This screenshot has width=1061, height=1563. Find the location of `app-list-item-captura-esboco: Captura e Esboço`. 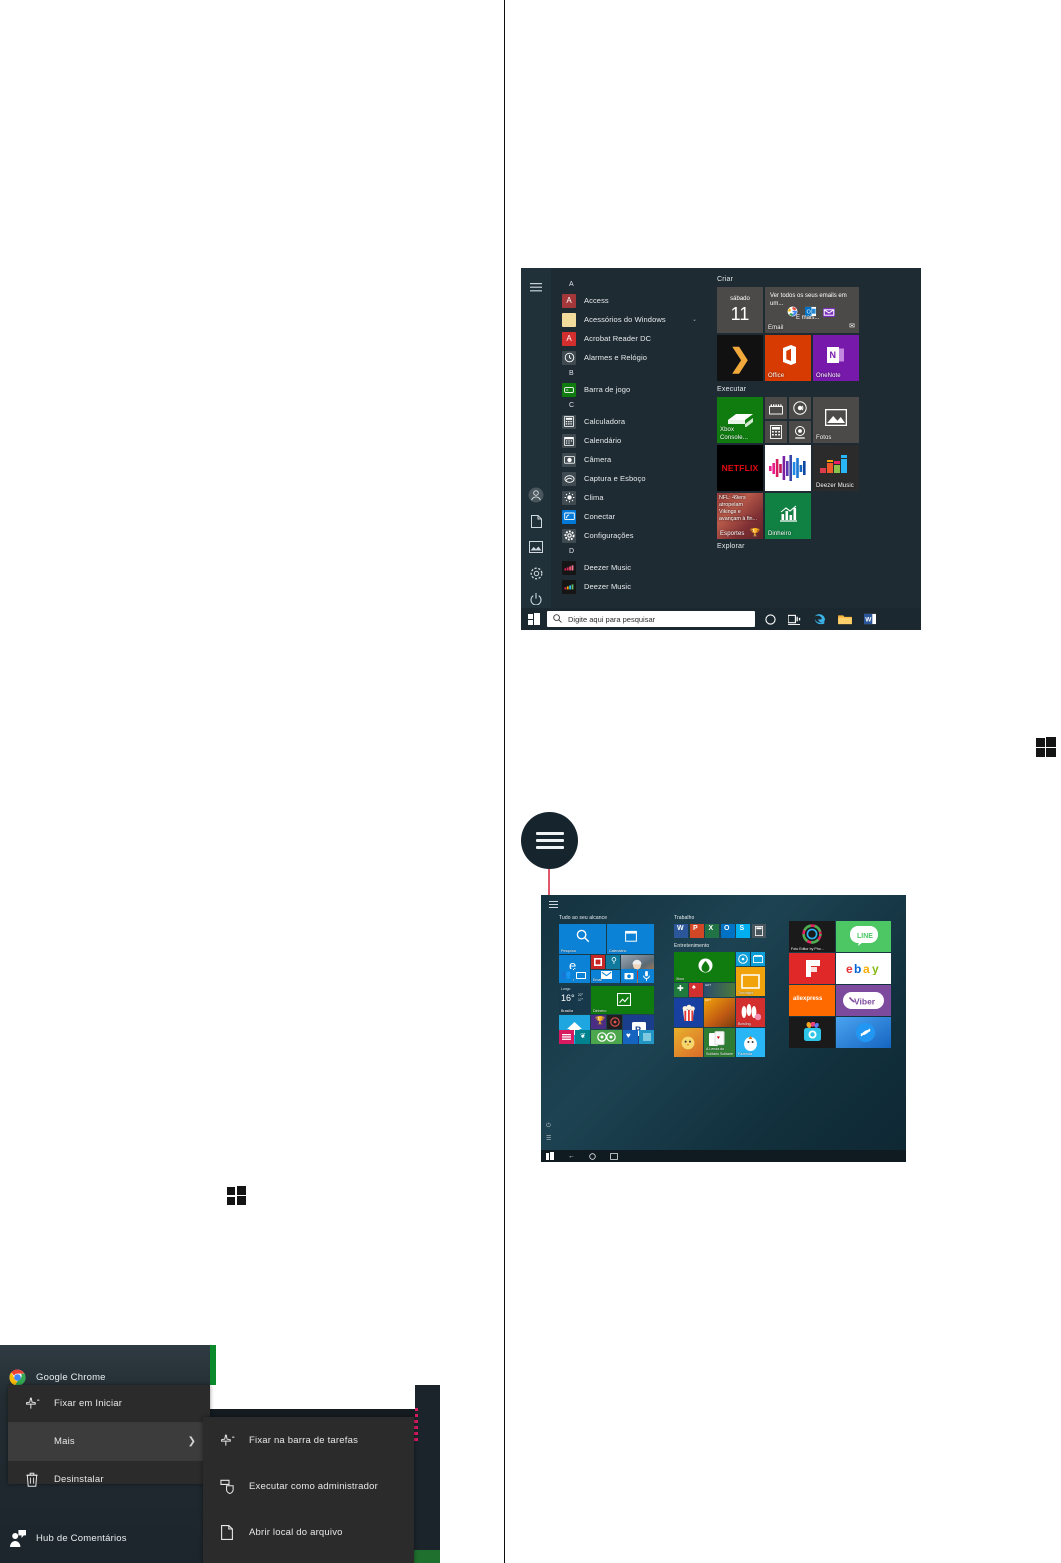

app-list-item-captura-esboco: Captura e Esboço is located at coordinates (628, 478).